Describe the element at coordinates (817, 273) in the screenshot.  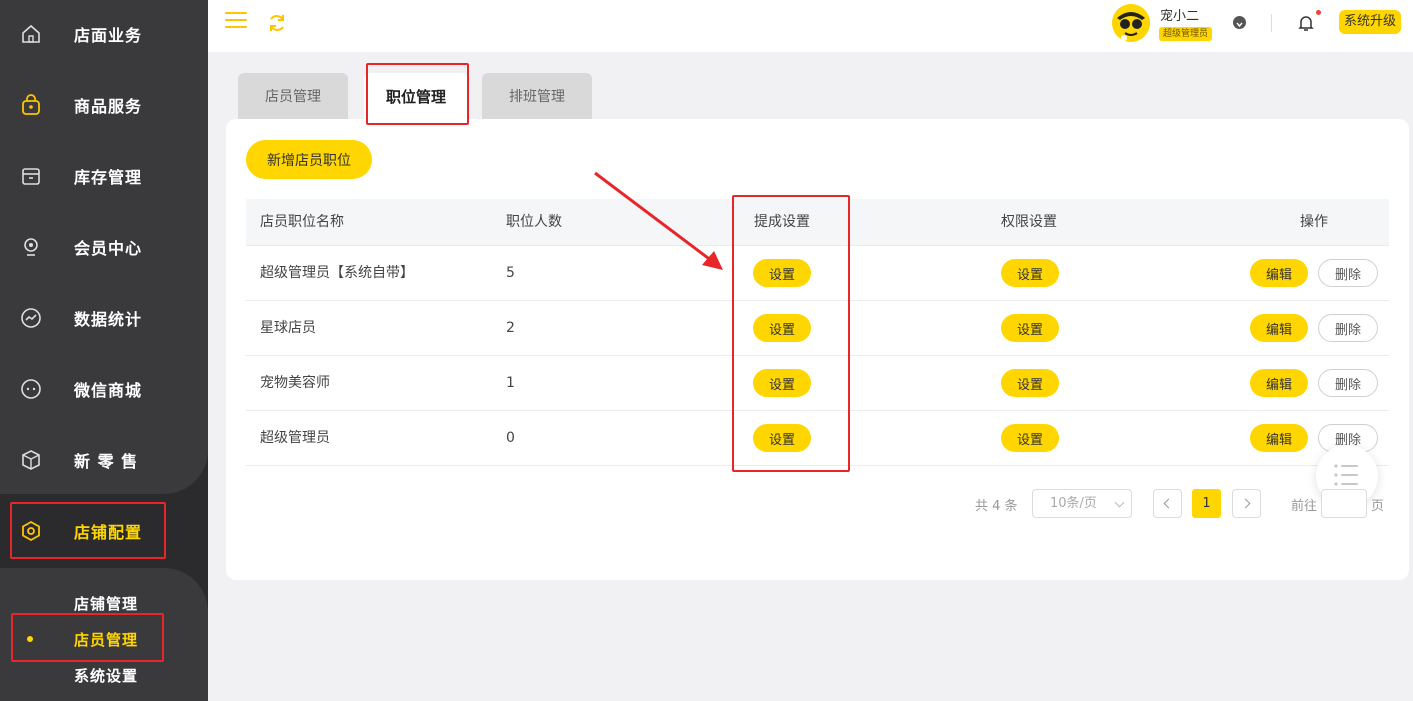
I see `table-row: 超级管理员【系统自带】 5 设置 设置 编辑 删除` at that location.